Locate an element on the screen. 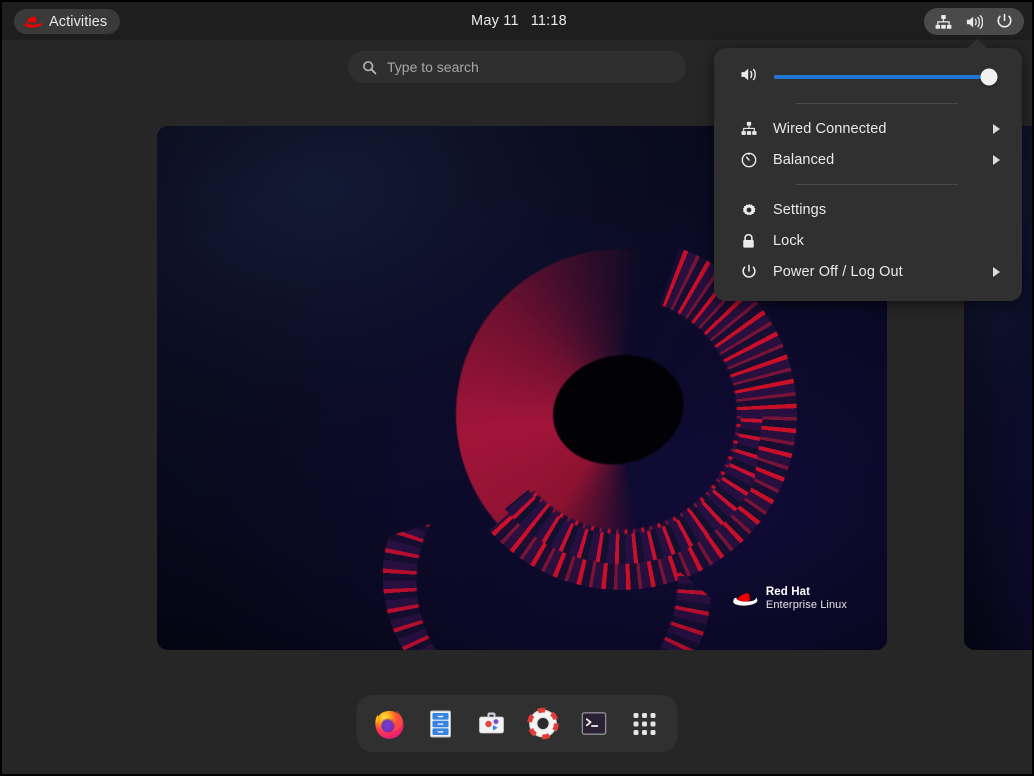 This screenshot has width=1034, height=776. menu-item-balanced: Balanced is located at coordinates (868, 159).